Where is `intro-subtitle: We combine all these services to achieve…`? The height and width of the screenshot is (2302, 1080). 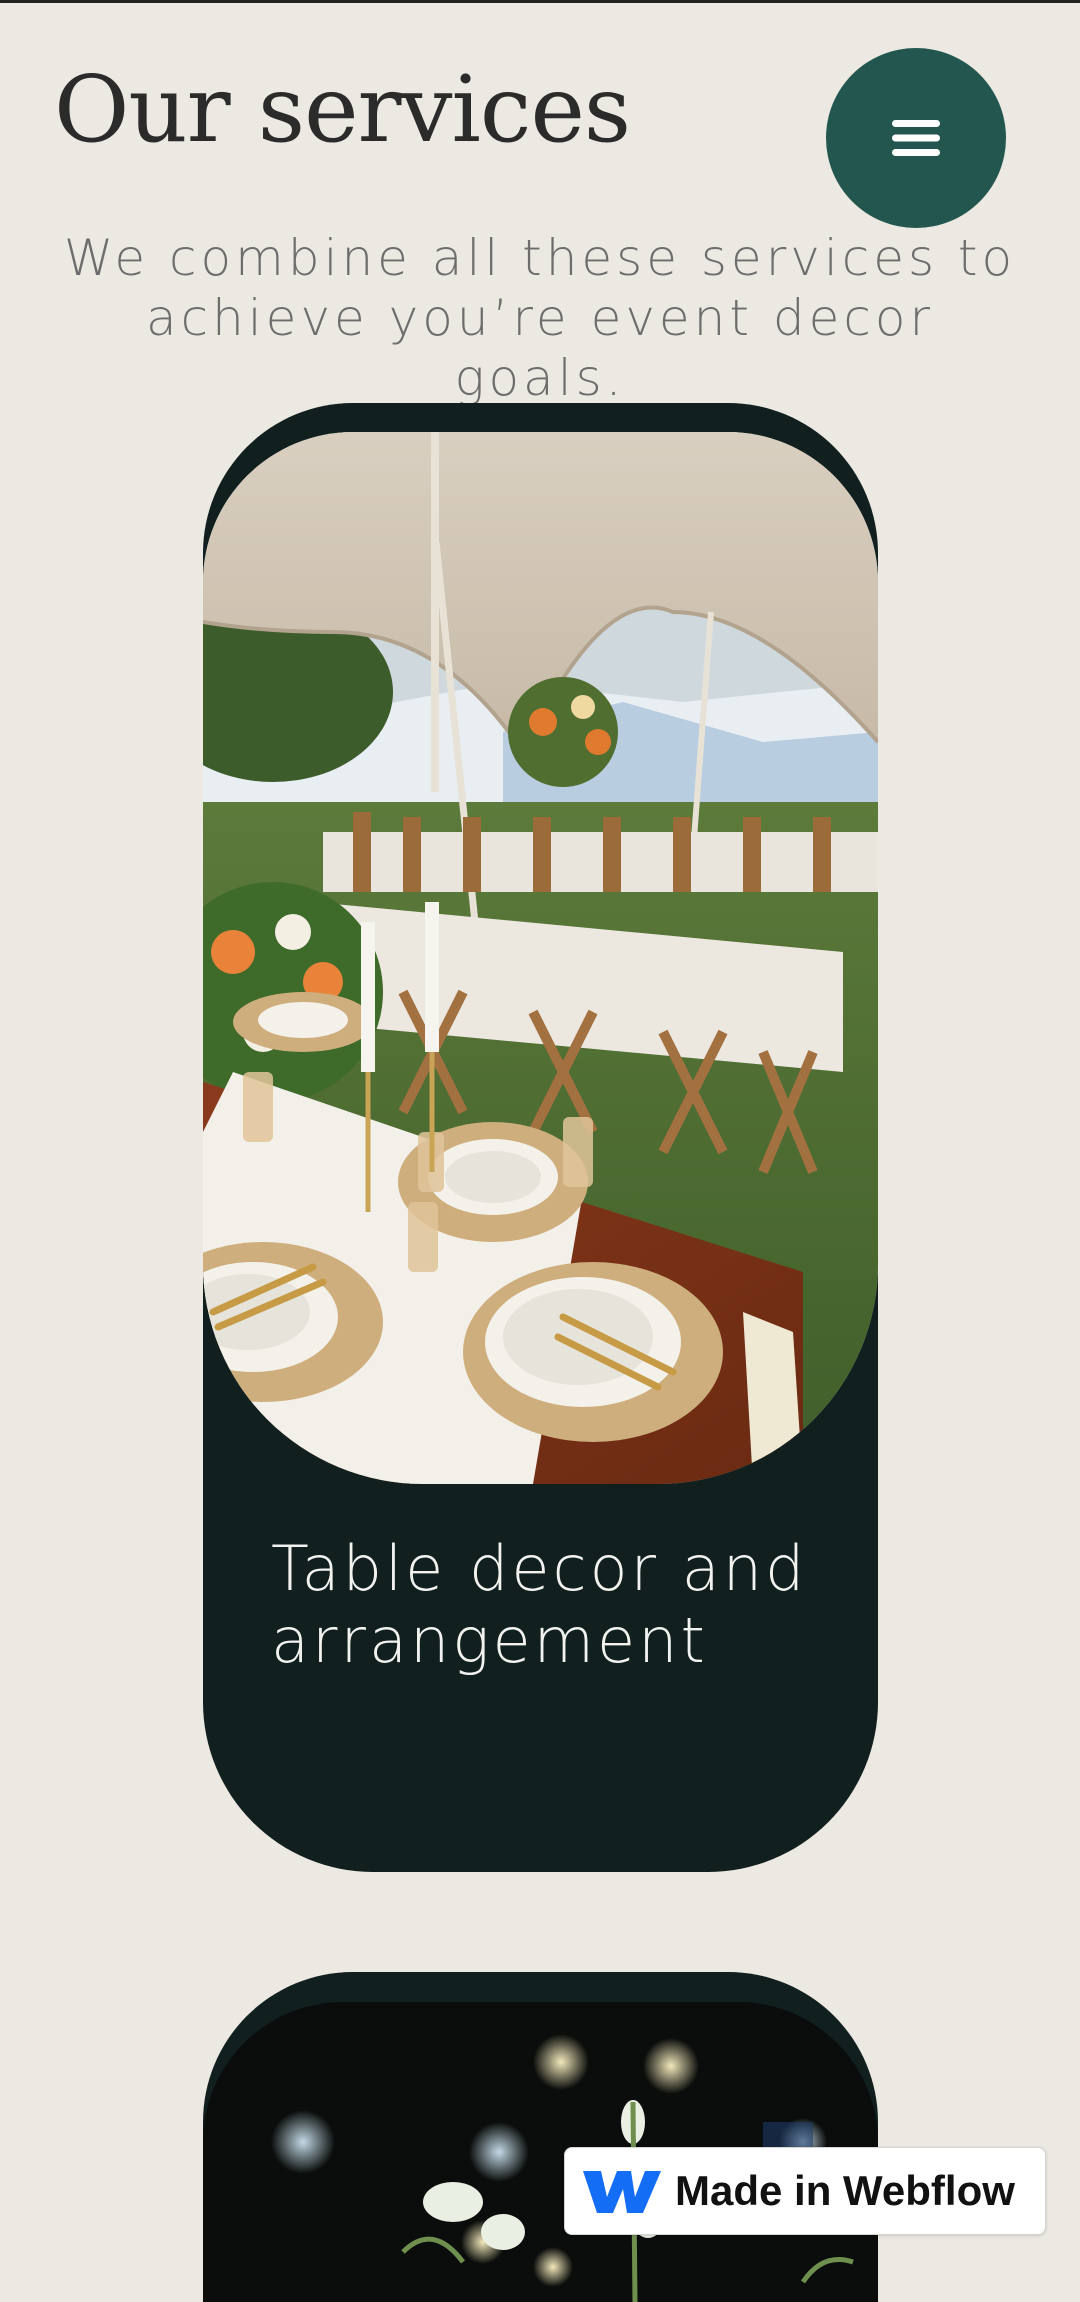 intro-subtitle: We combine all these services to achieve… is located at coordinates (540, 318).